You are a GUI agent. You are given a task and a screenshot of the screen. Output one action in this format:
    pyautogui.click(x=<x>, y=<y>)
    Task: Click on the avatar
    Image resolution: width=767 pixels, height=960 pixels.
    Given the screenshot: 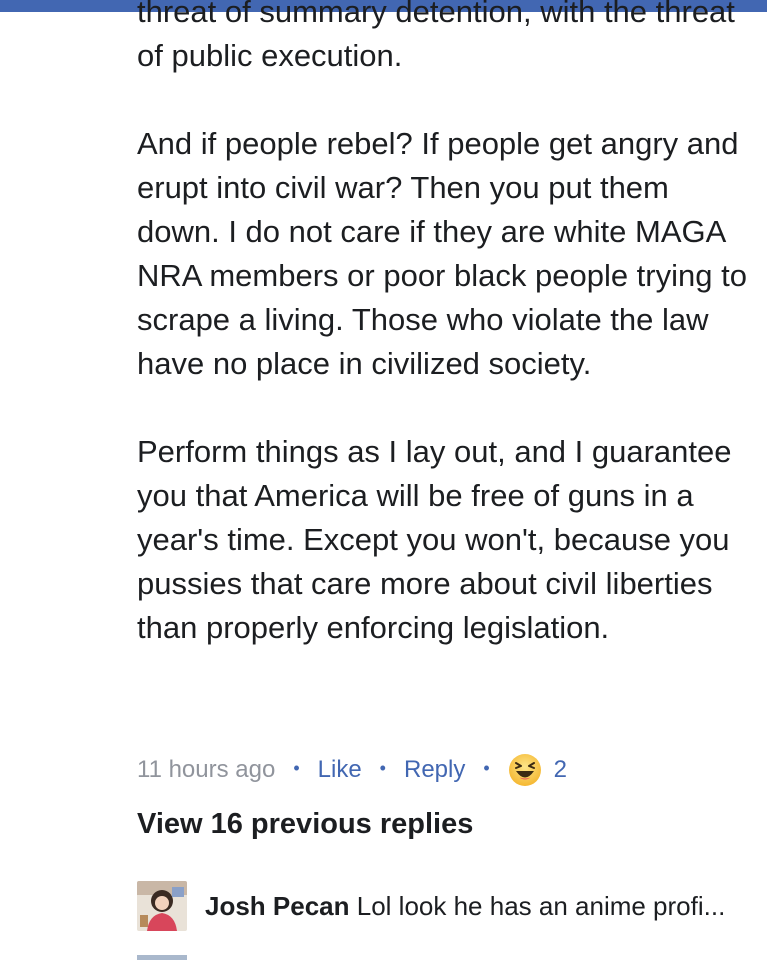 What is the action you would take?
    pyautogui.click(x=162, y=906)
    